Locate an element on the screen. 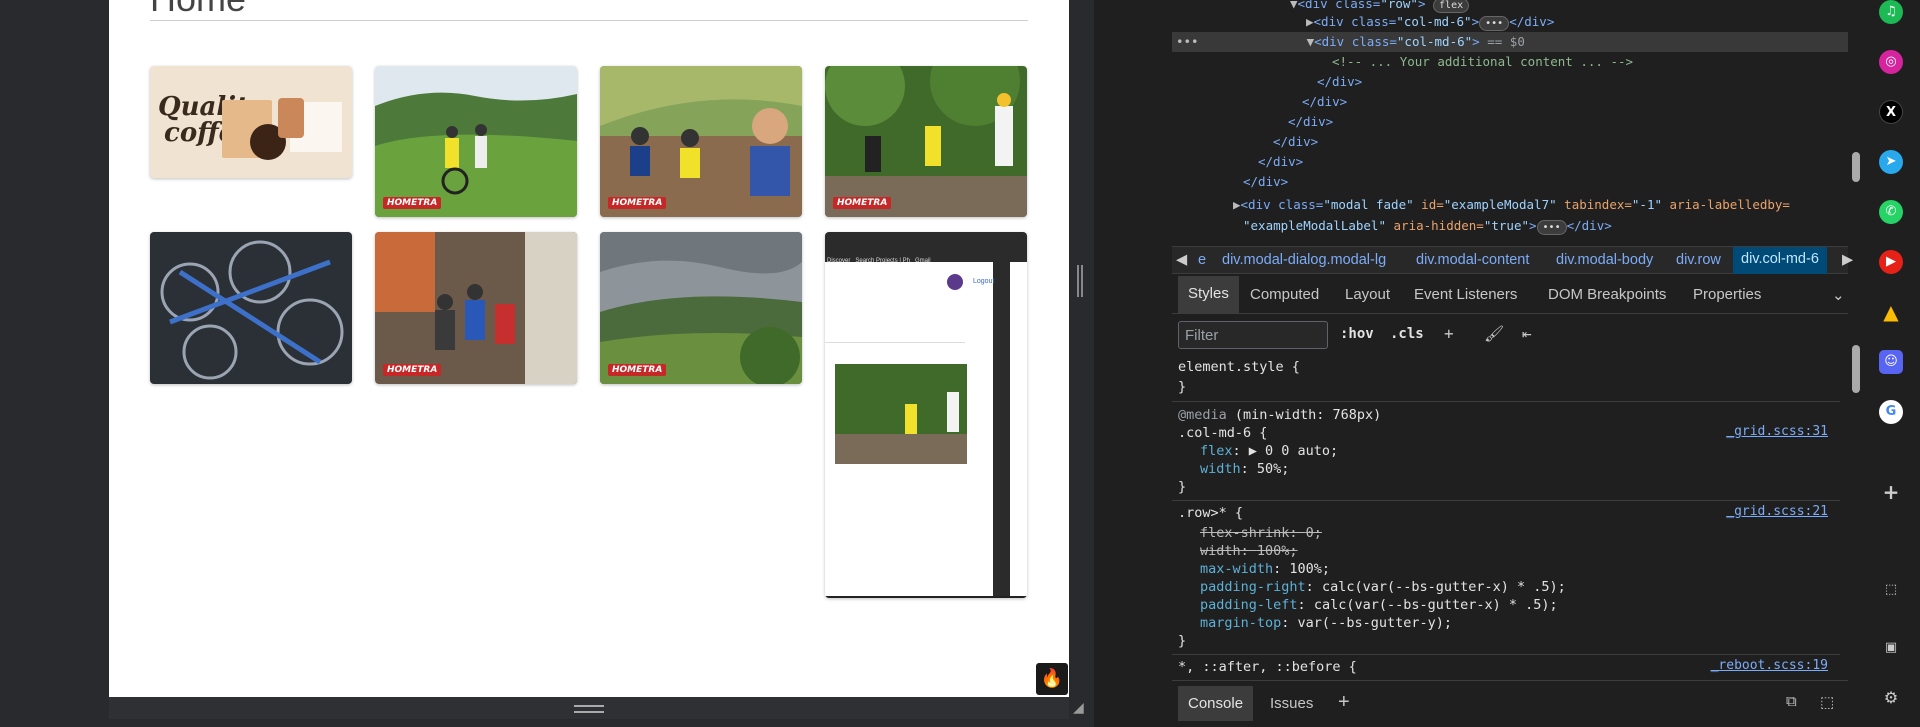 The image size is (1920, 727). youtube-icon: ▶ is located at coordinates (1891, 262).